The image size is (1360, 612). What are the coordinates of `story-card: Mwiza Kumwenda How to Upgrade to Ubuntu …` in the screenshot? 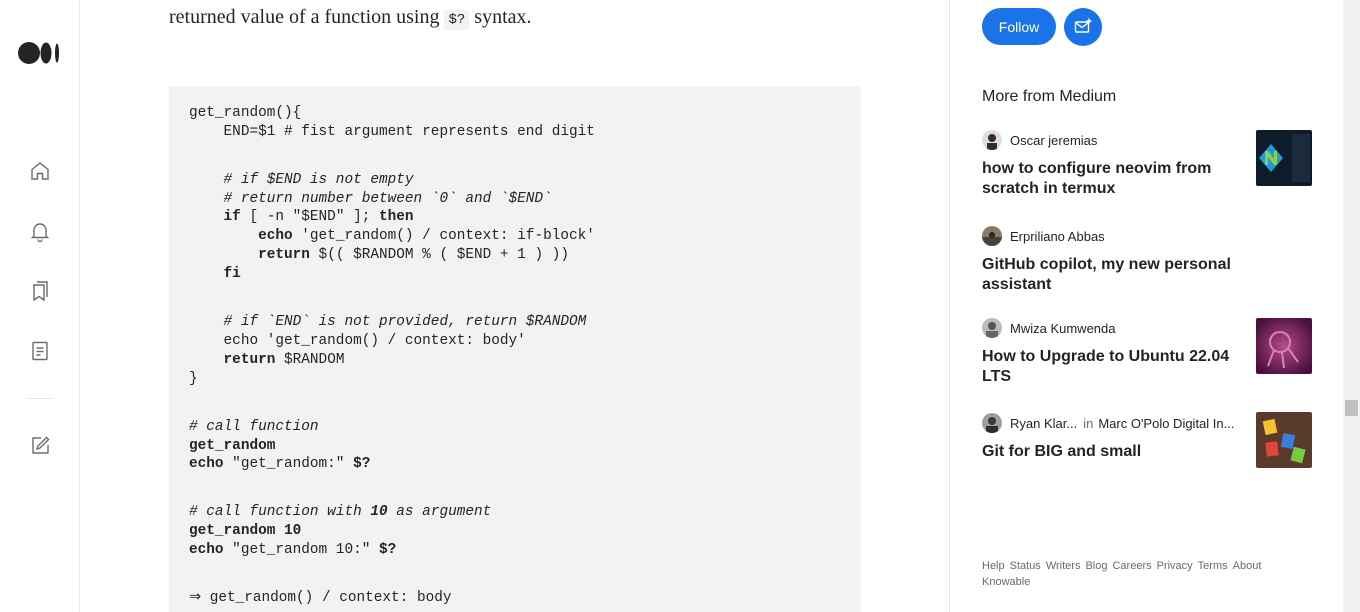 It's located at (1147, 352).